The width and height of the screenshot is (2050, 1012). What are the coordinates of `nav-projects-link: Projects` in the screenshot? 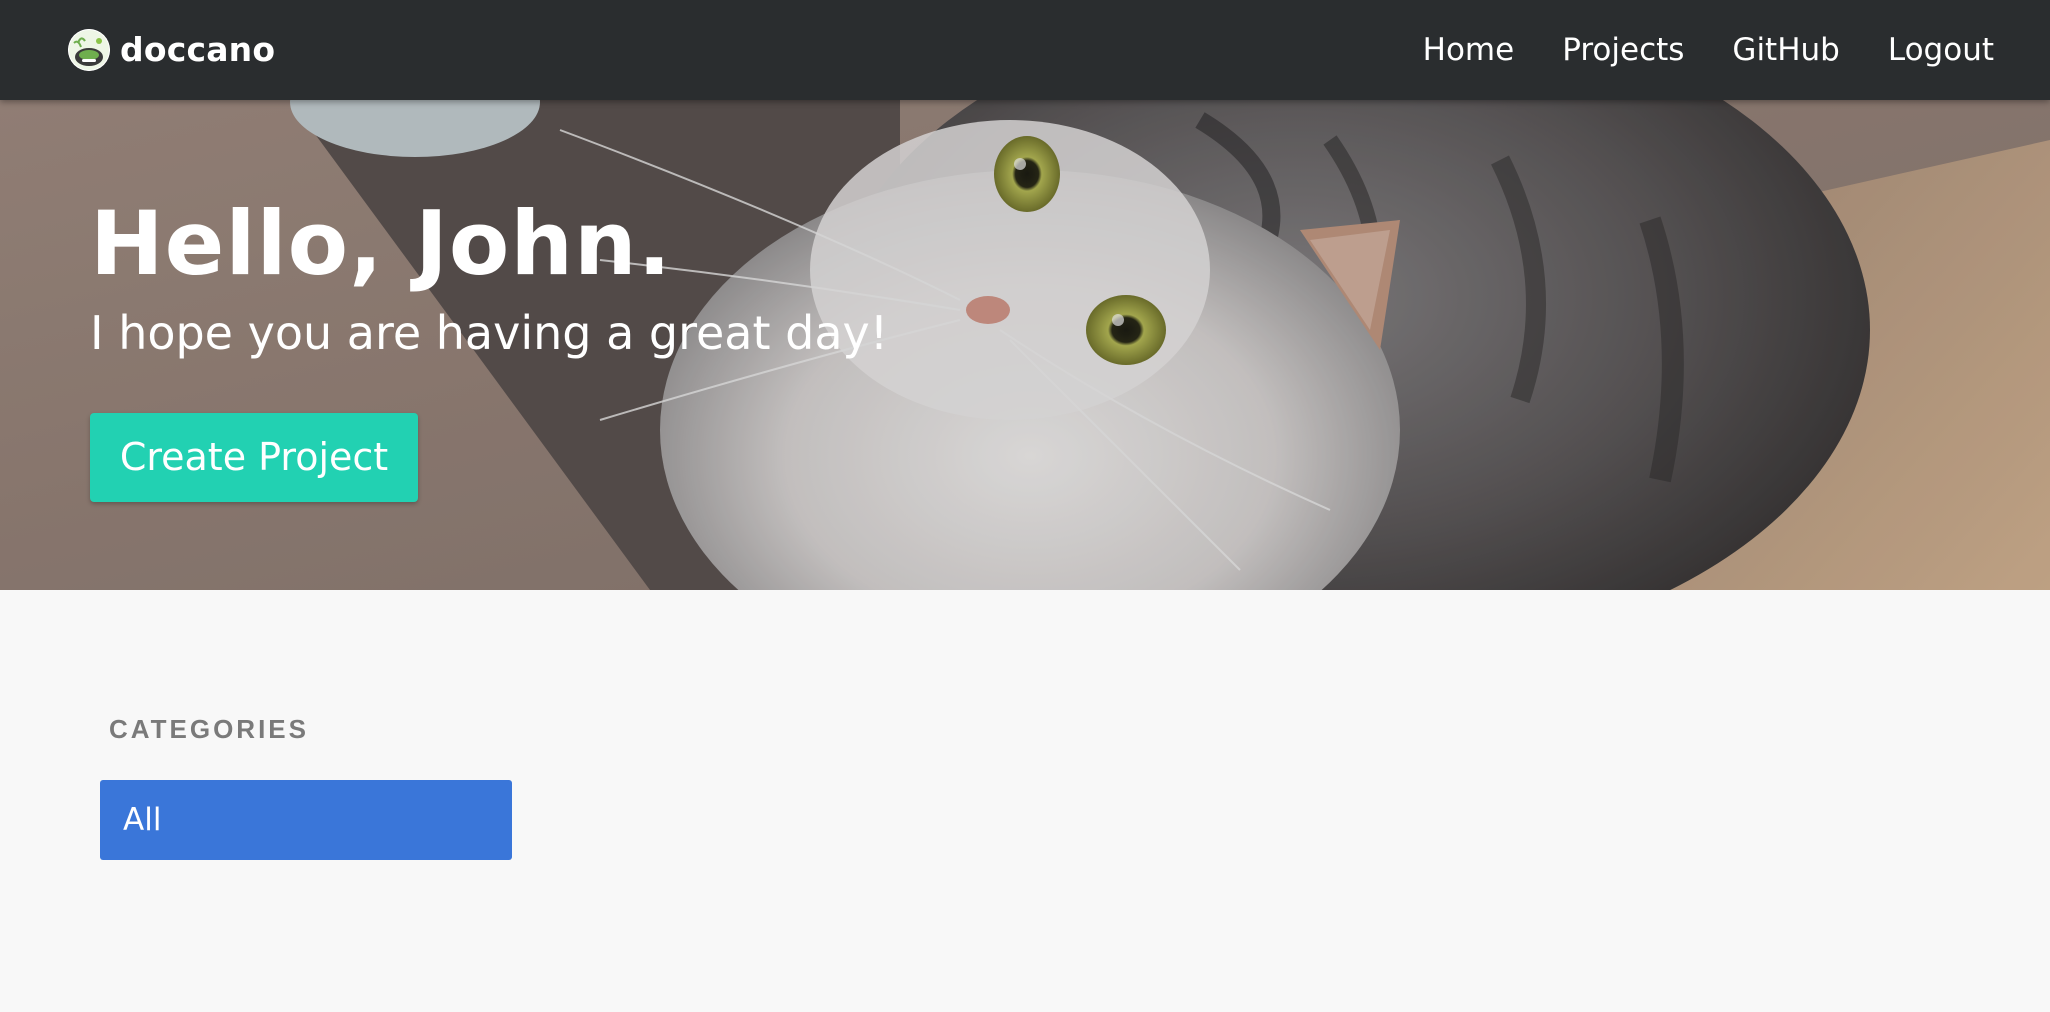 It's located at (1623, 50).